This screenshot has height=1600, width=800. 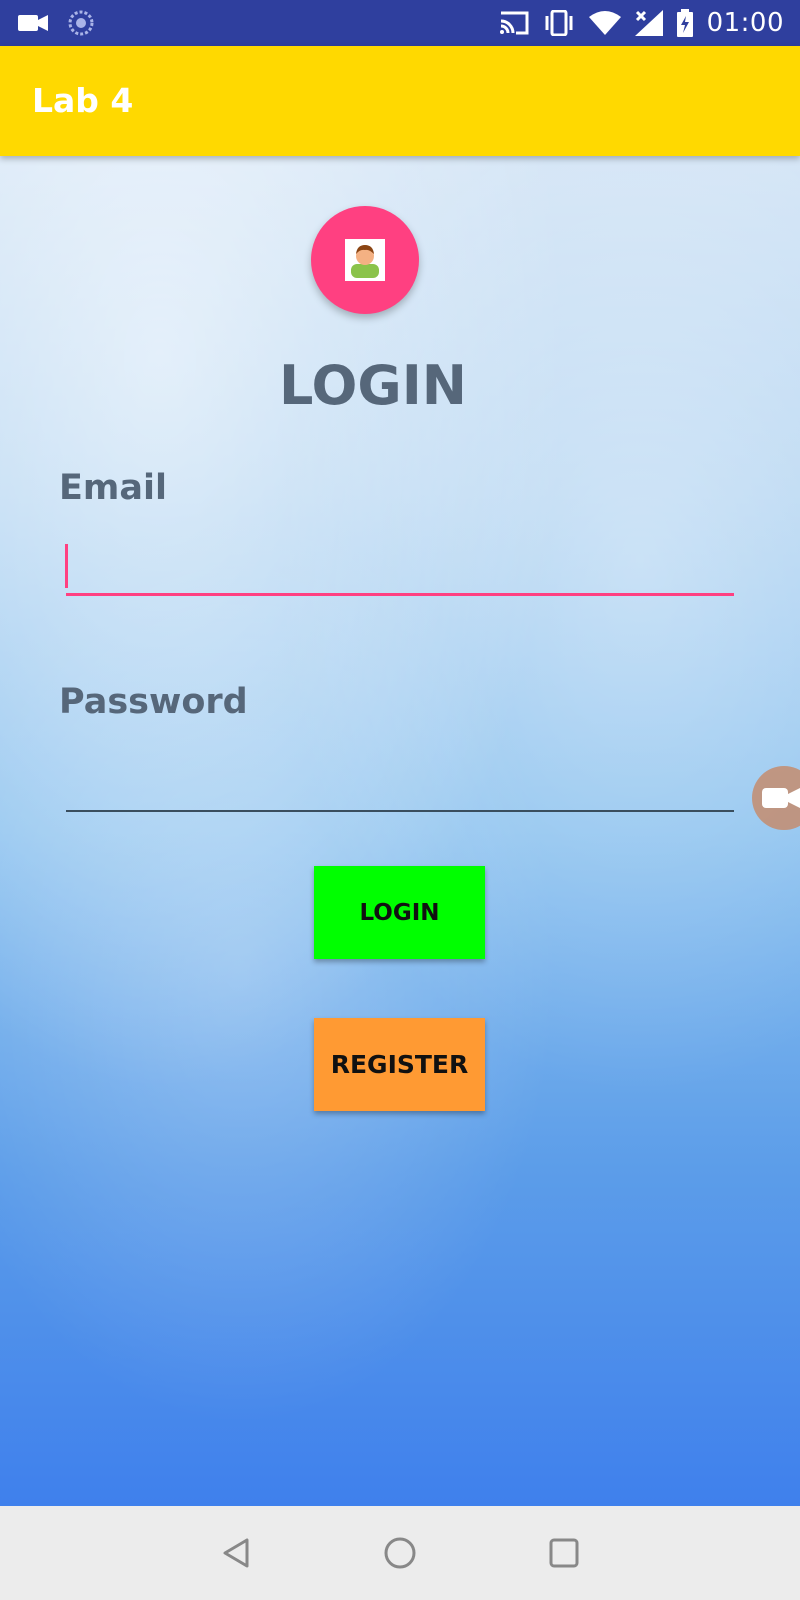 I want to click on status-time: 01:00, so click(x=745, y=23).